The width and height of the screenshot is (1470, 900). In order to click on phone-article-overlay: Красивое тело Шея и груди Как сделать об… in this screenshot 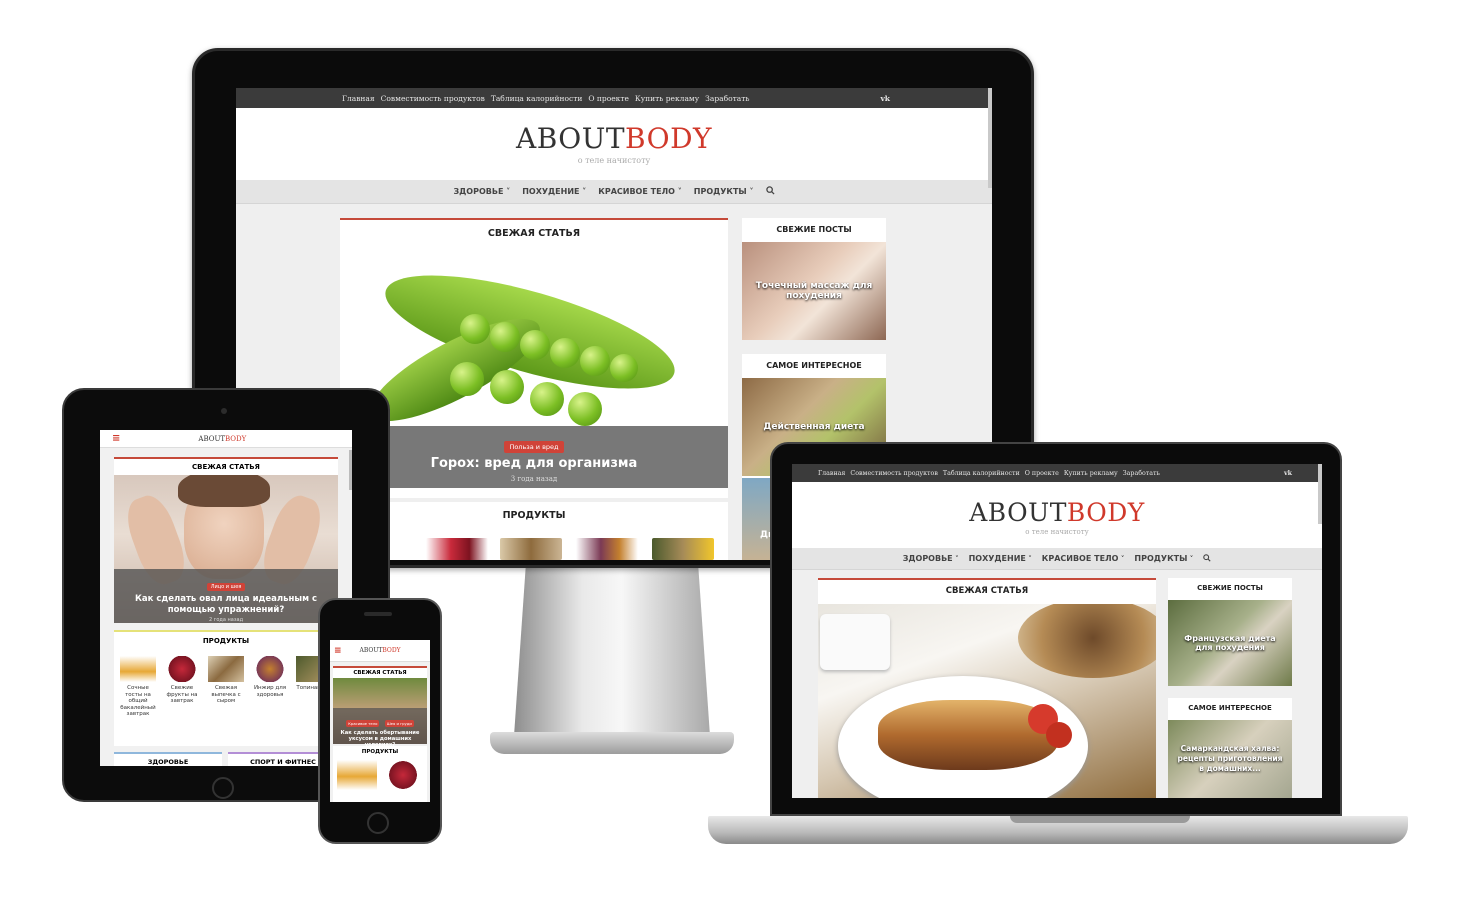, I will do `click(380, 728)`.